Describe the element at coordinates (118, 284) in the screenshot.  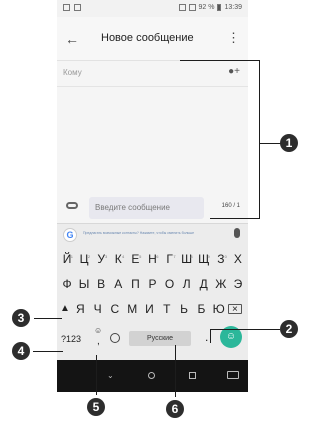
I see `key: А` at that location.